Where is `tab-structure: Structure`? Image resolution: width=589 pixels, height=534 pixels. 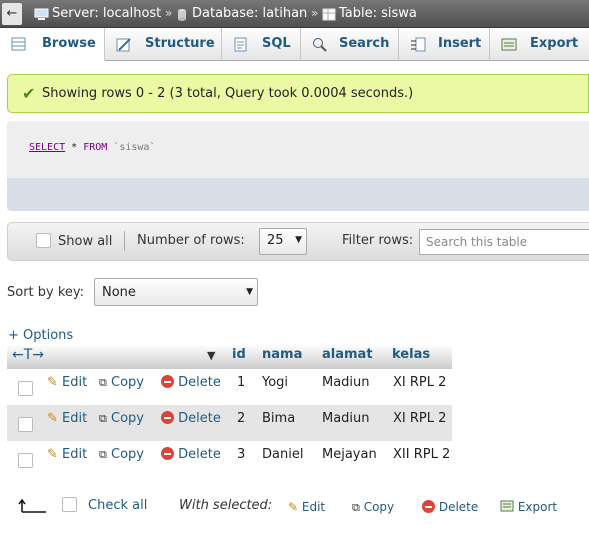
tab-structure: Structure is located at coordinates (163, 44).